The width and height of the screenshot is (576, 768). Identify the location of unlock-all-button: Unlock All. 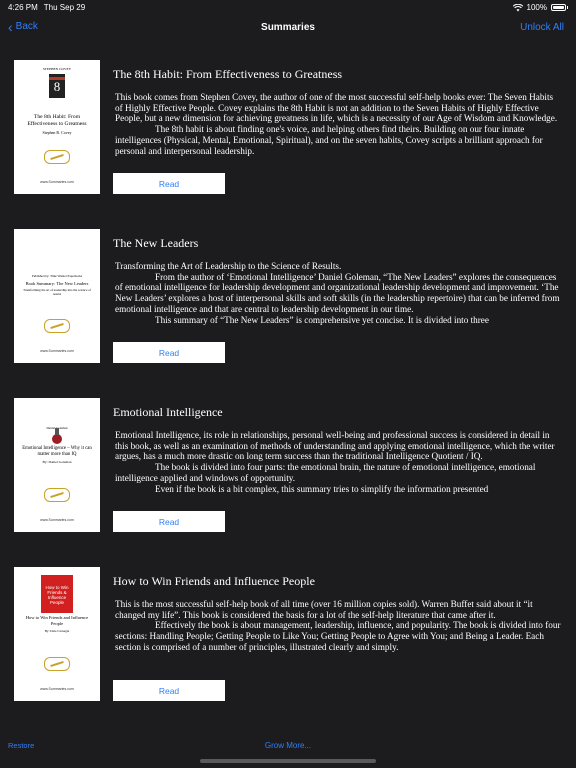
(542, 27).